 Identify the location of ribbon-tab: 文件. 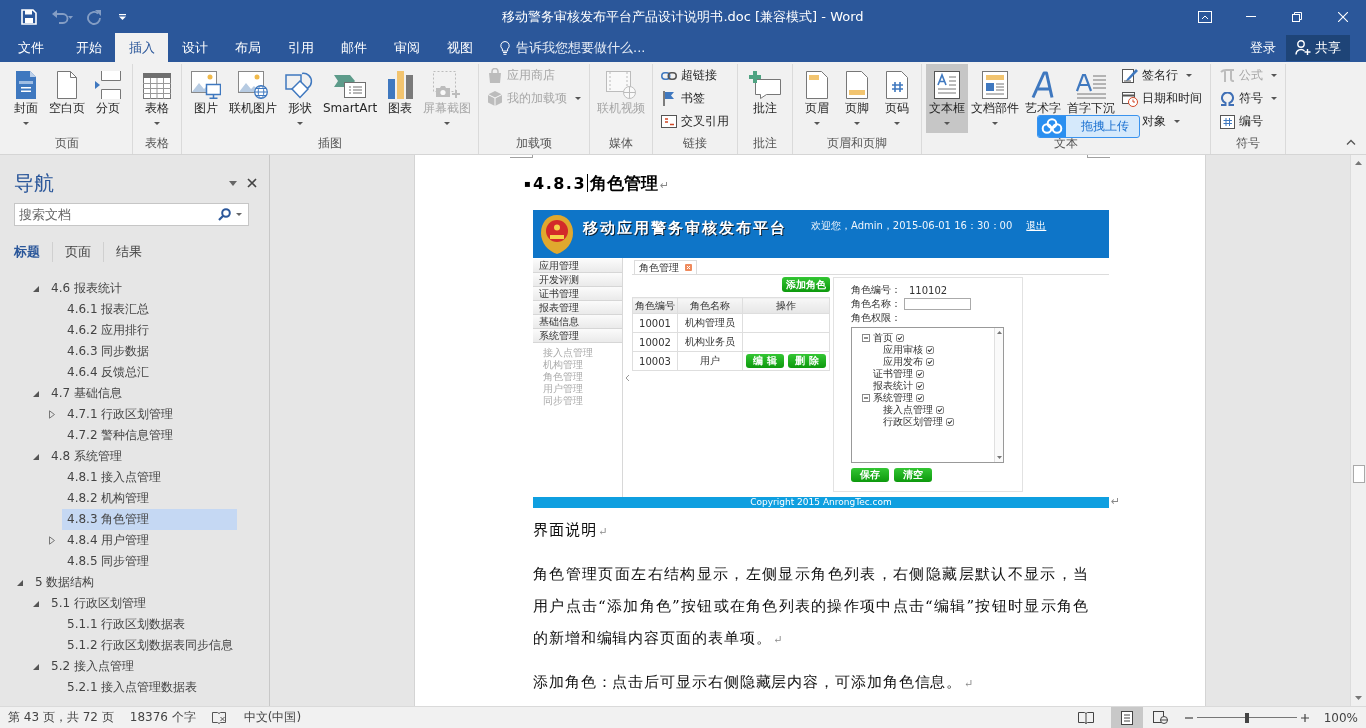
(30, 47).